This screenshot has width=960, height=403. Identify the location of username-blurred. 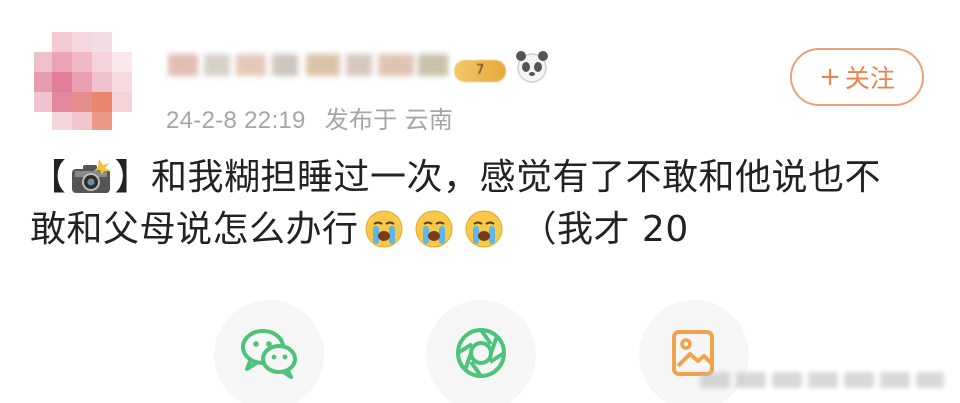
(333, 65).